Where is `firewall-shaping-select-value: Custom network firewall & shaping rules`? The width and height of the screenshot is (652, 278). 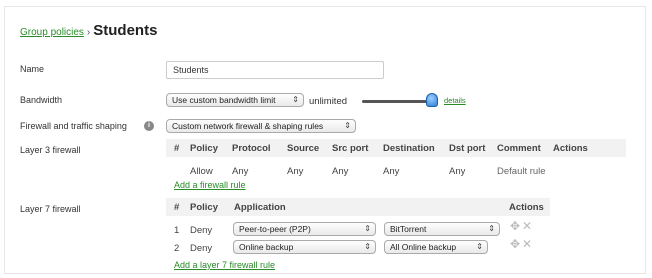
firewall-shaping-select-value: Custom network firewall & shaping rules is located at coordinates (248, 126).